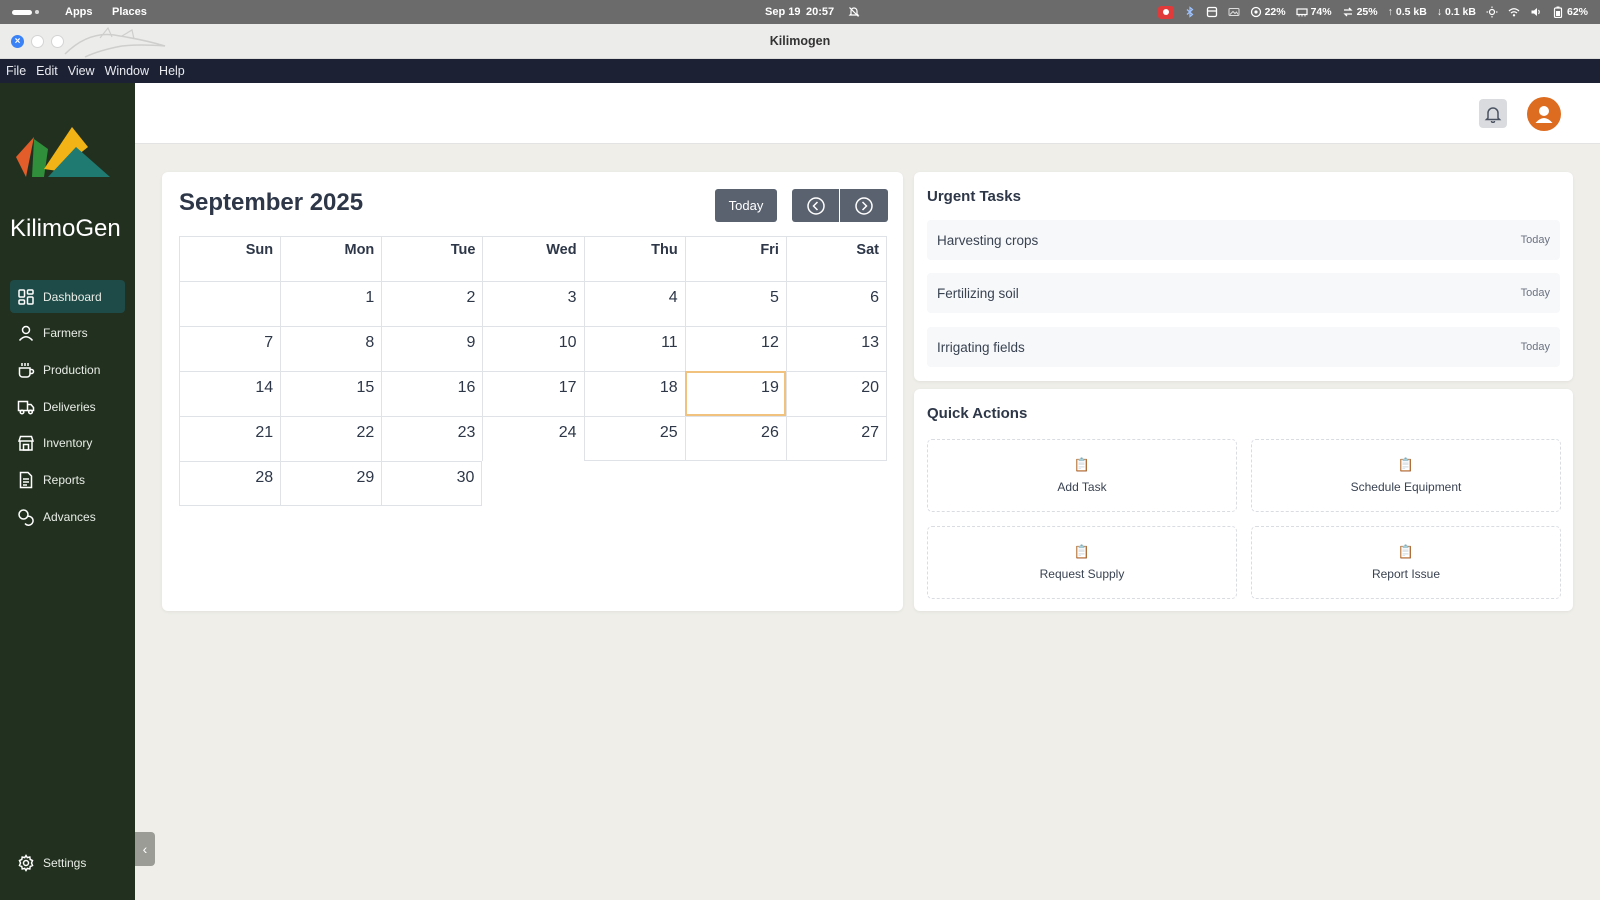 The height and width of the screenshot is (900, 1600). I want to click on menu-help: Help, so click(172, 71).